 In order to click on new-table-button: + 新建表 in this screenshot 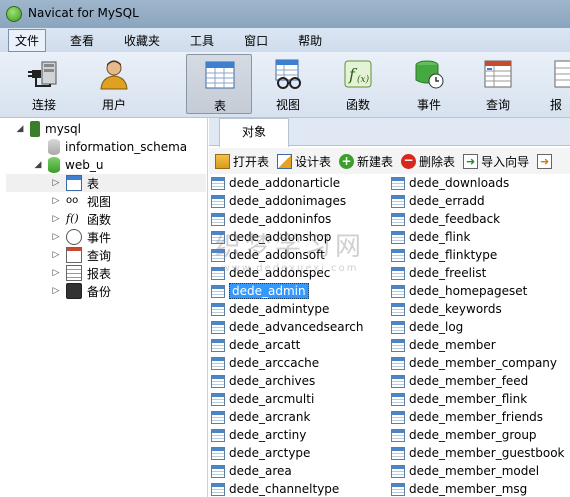, I will do `click(366, 161)`.